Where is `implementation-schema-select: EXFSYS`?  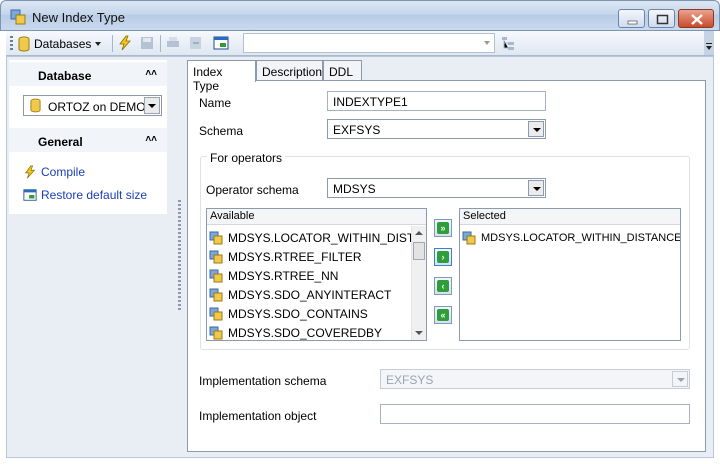 implementation-schema-select: EXFSYS is located at coordinates (535, 379).